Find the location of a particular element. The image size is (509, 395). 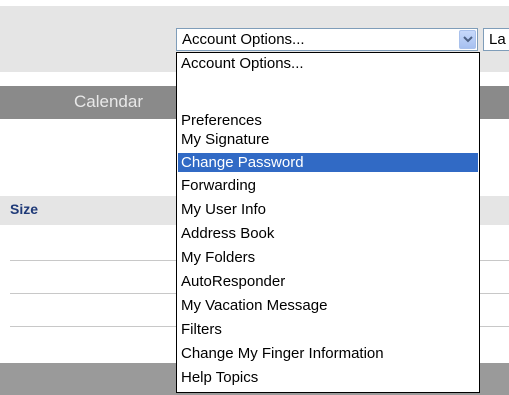

option-change-finger-information: Change My Finger Information is located at coordinates (328, 353).